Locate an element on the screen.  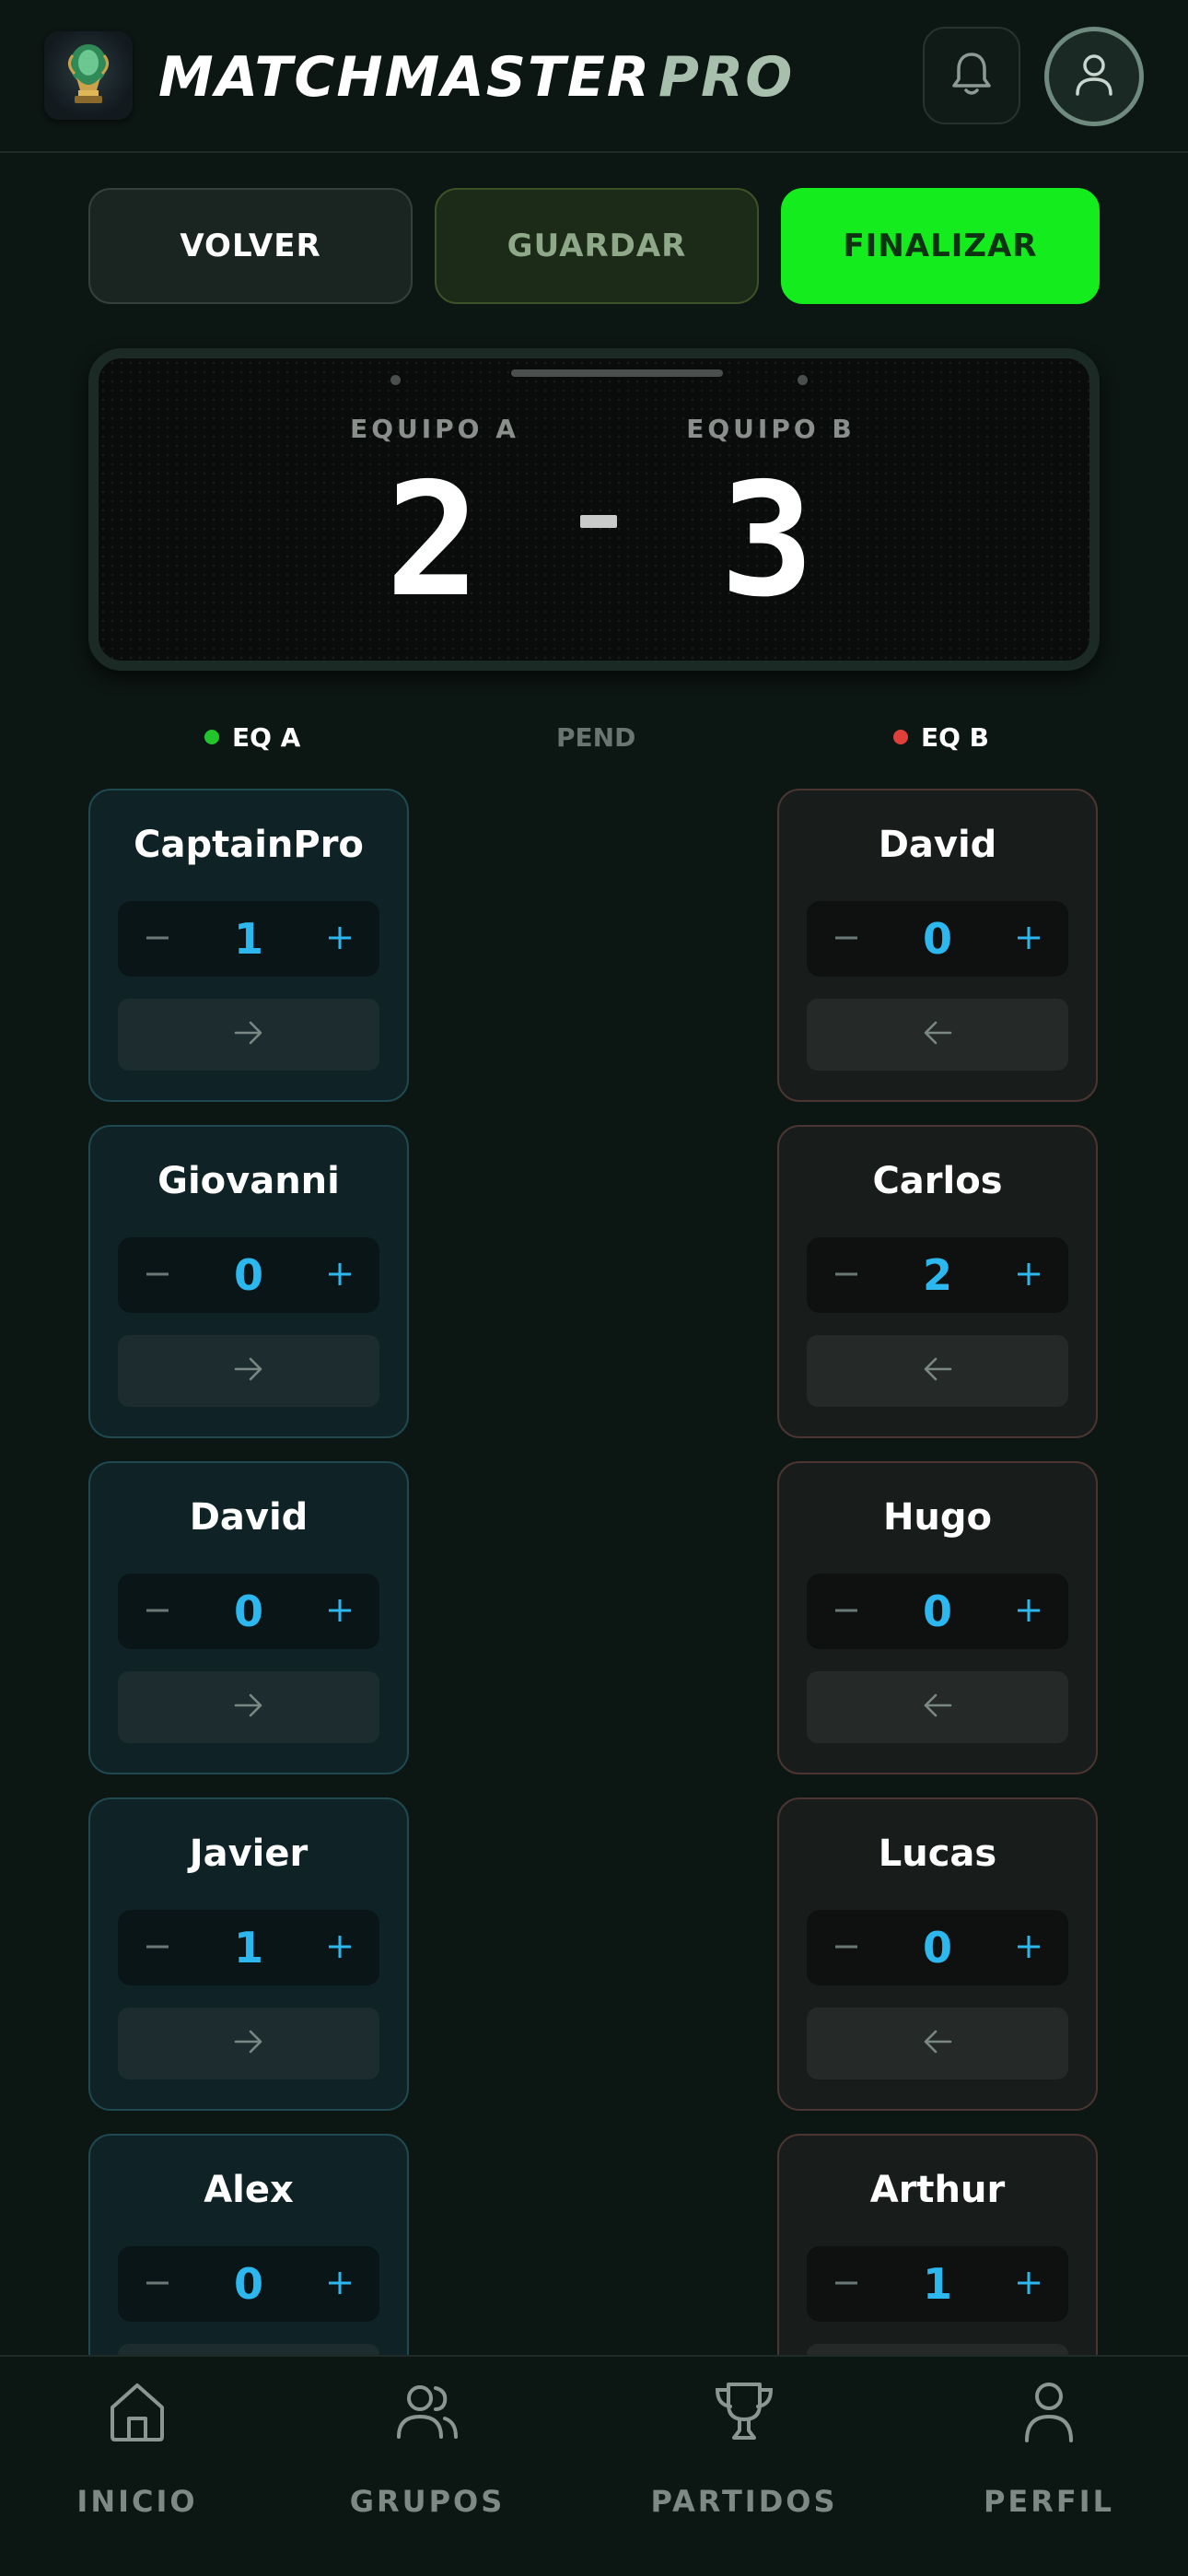
app-title-accent: PRO is located at coordinates (726, 77).